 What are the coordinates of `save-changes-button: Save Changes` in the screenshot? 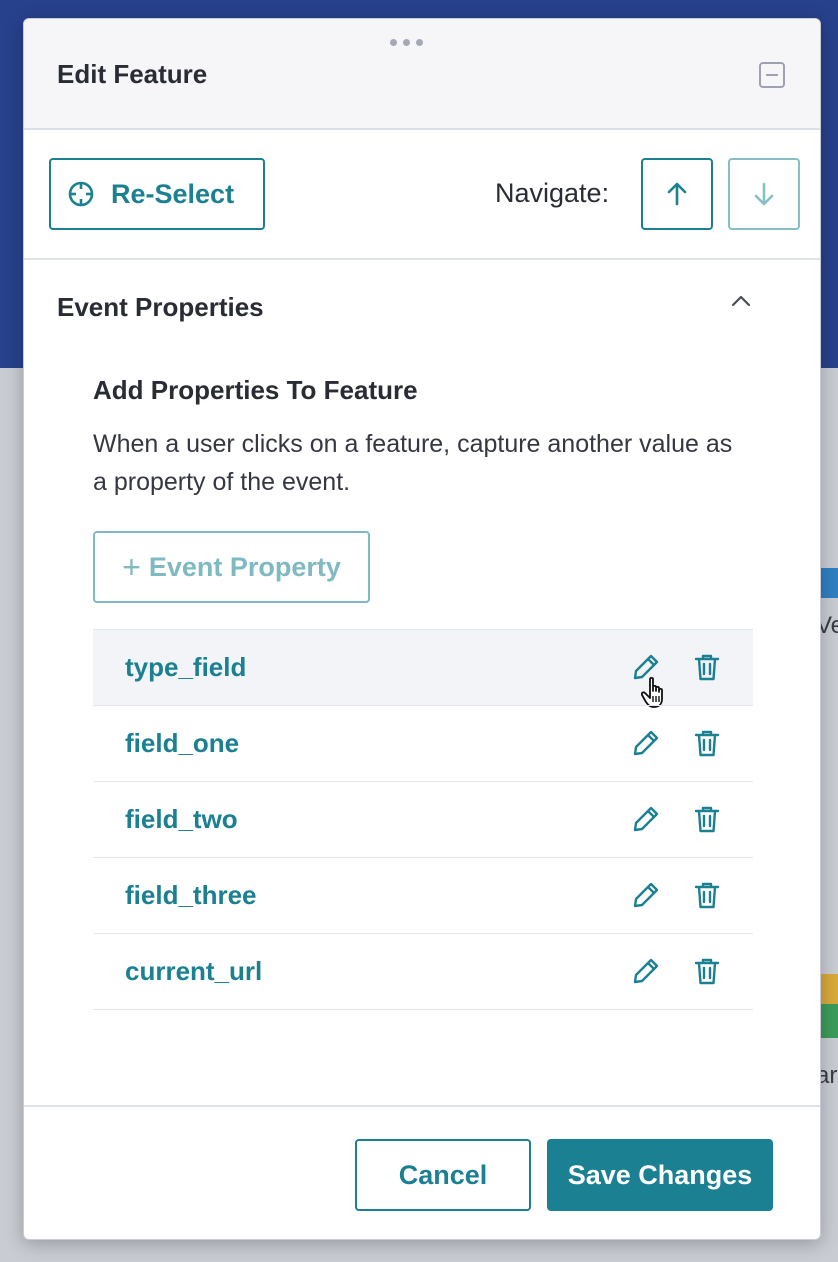 It's located at (660, 1175).